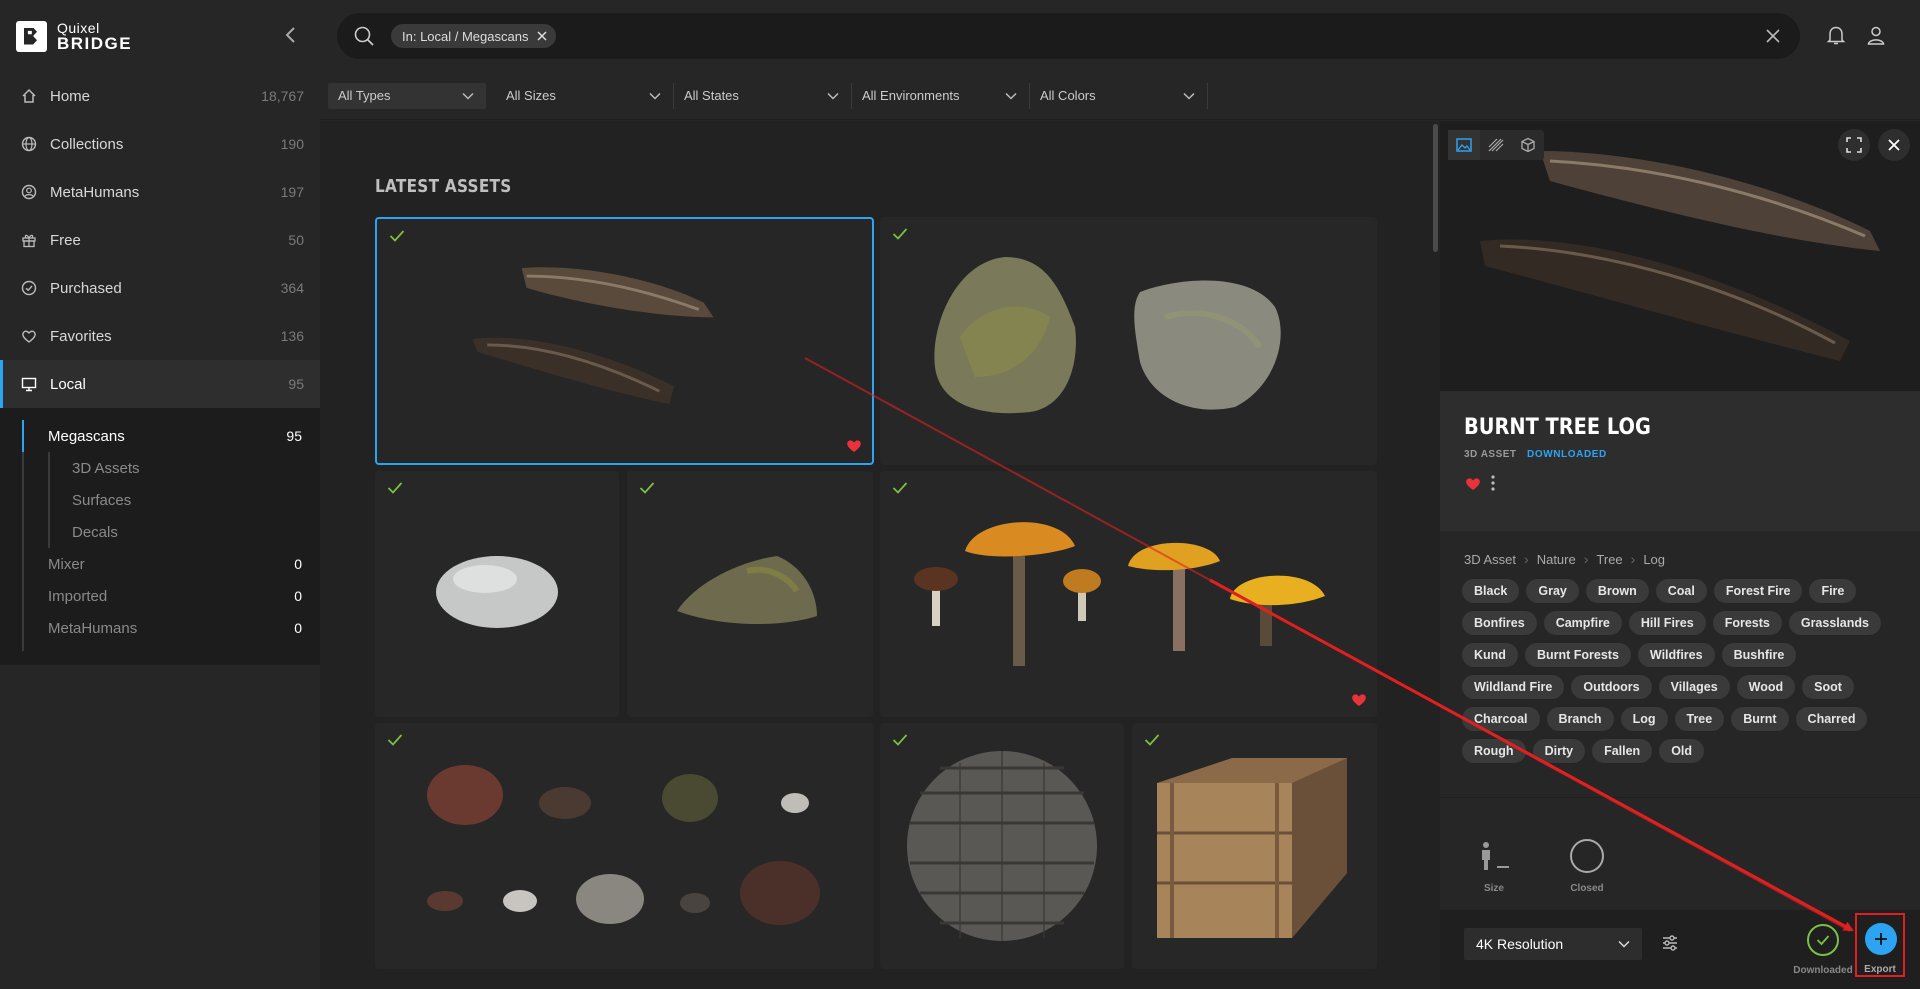 The image size is (1920, 989). Describe the element at coordinates (1670, 943) in the screenshot. I see `export-settings-icon` at that location.